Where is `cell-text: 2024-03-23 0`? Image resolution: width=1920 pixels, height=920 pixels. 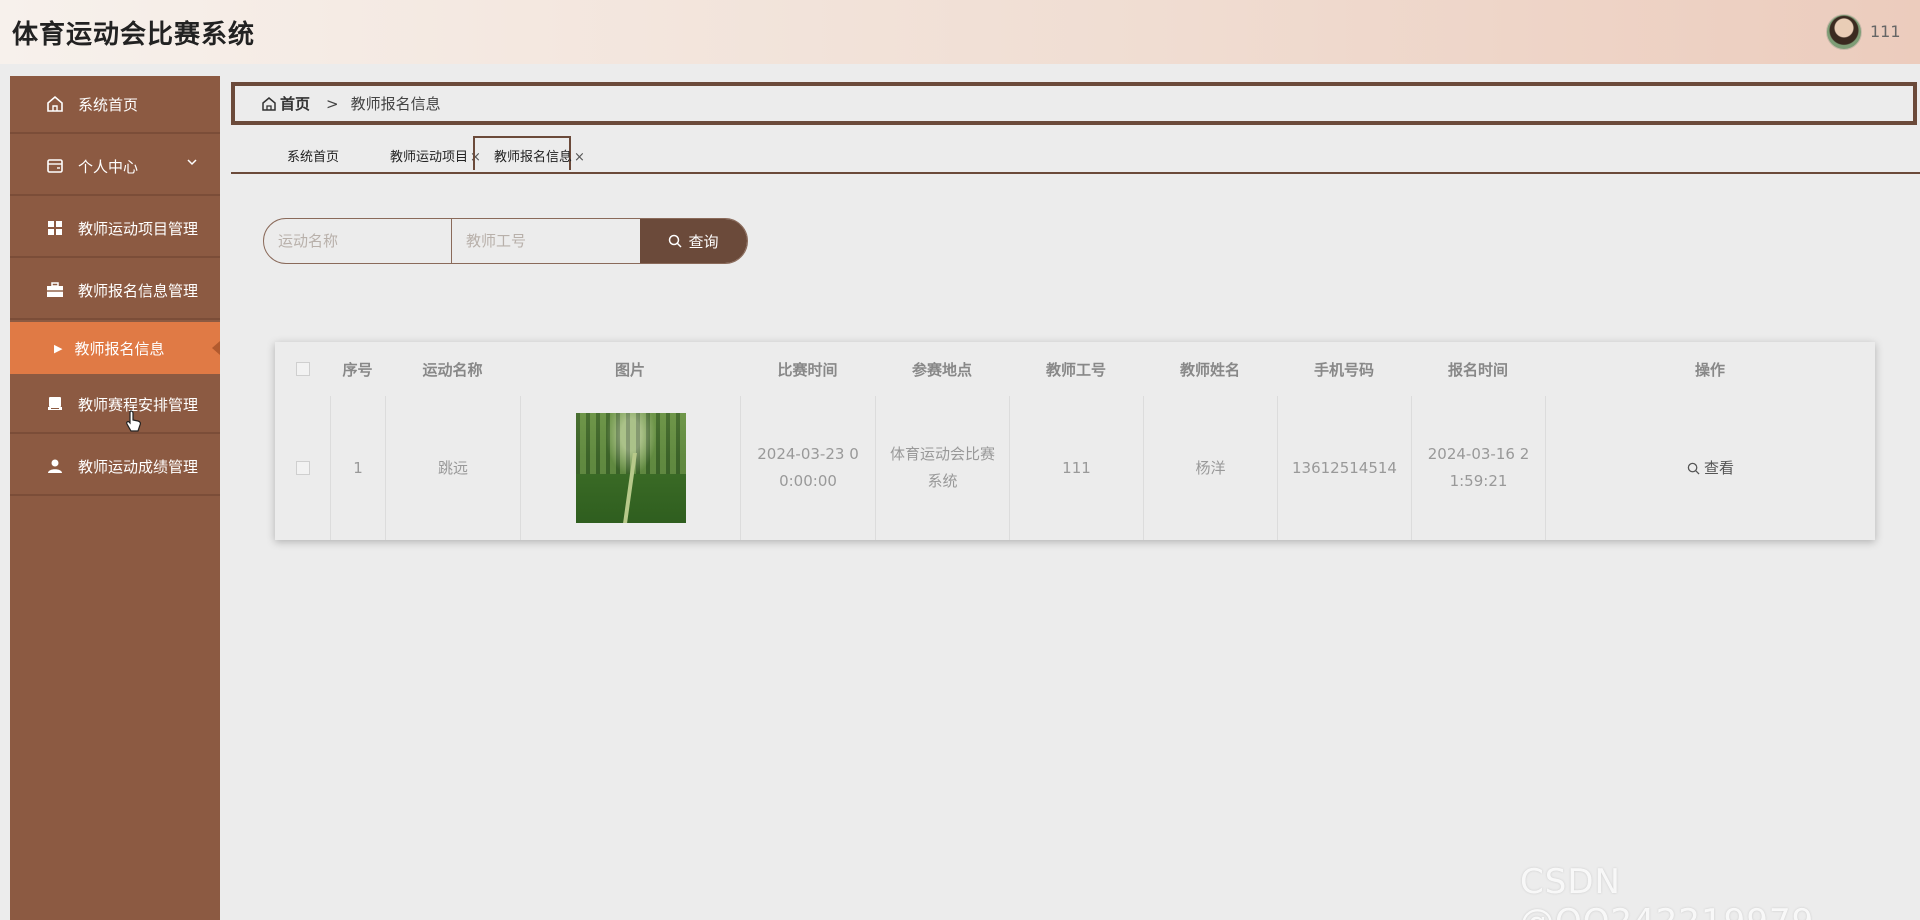 cell-text: 2024-03-23 0 is located at coordinates (808, 454).